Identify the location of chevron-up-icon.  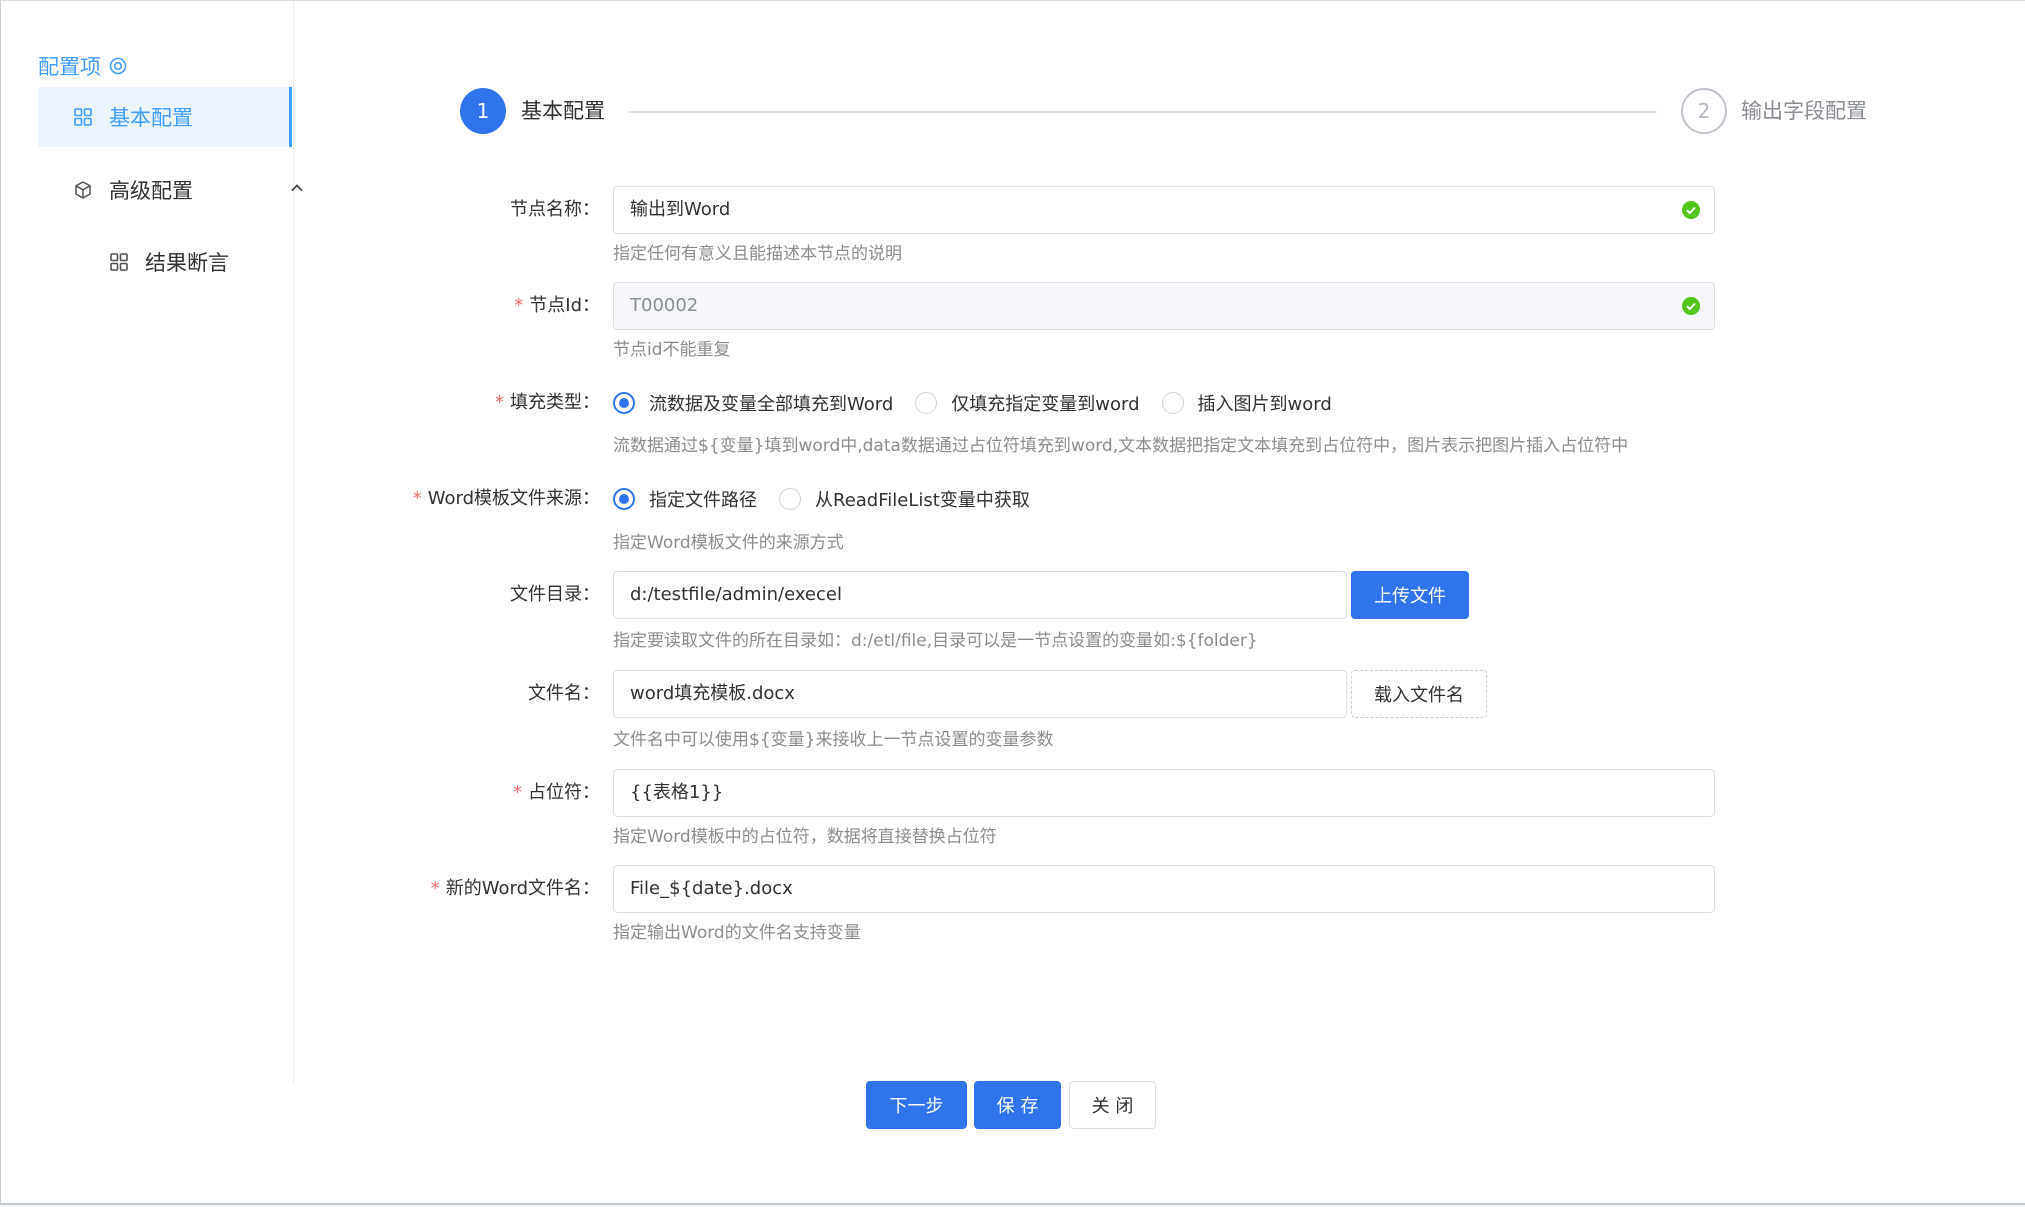
(297, 188).